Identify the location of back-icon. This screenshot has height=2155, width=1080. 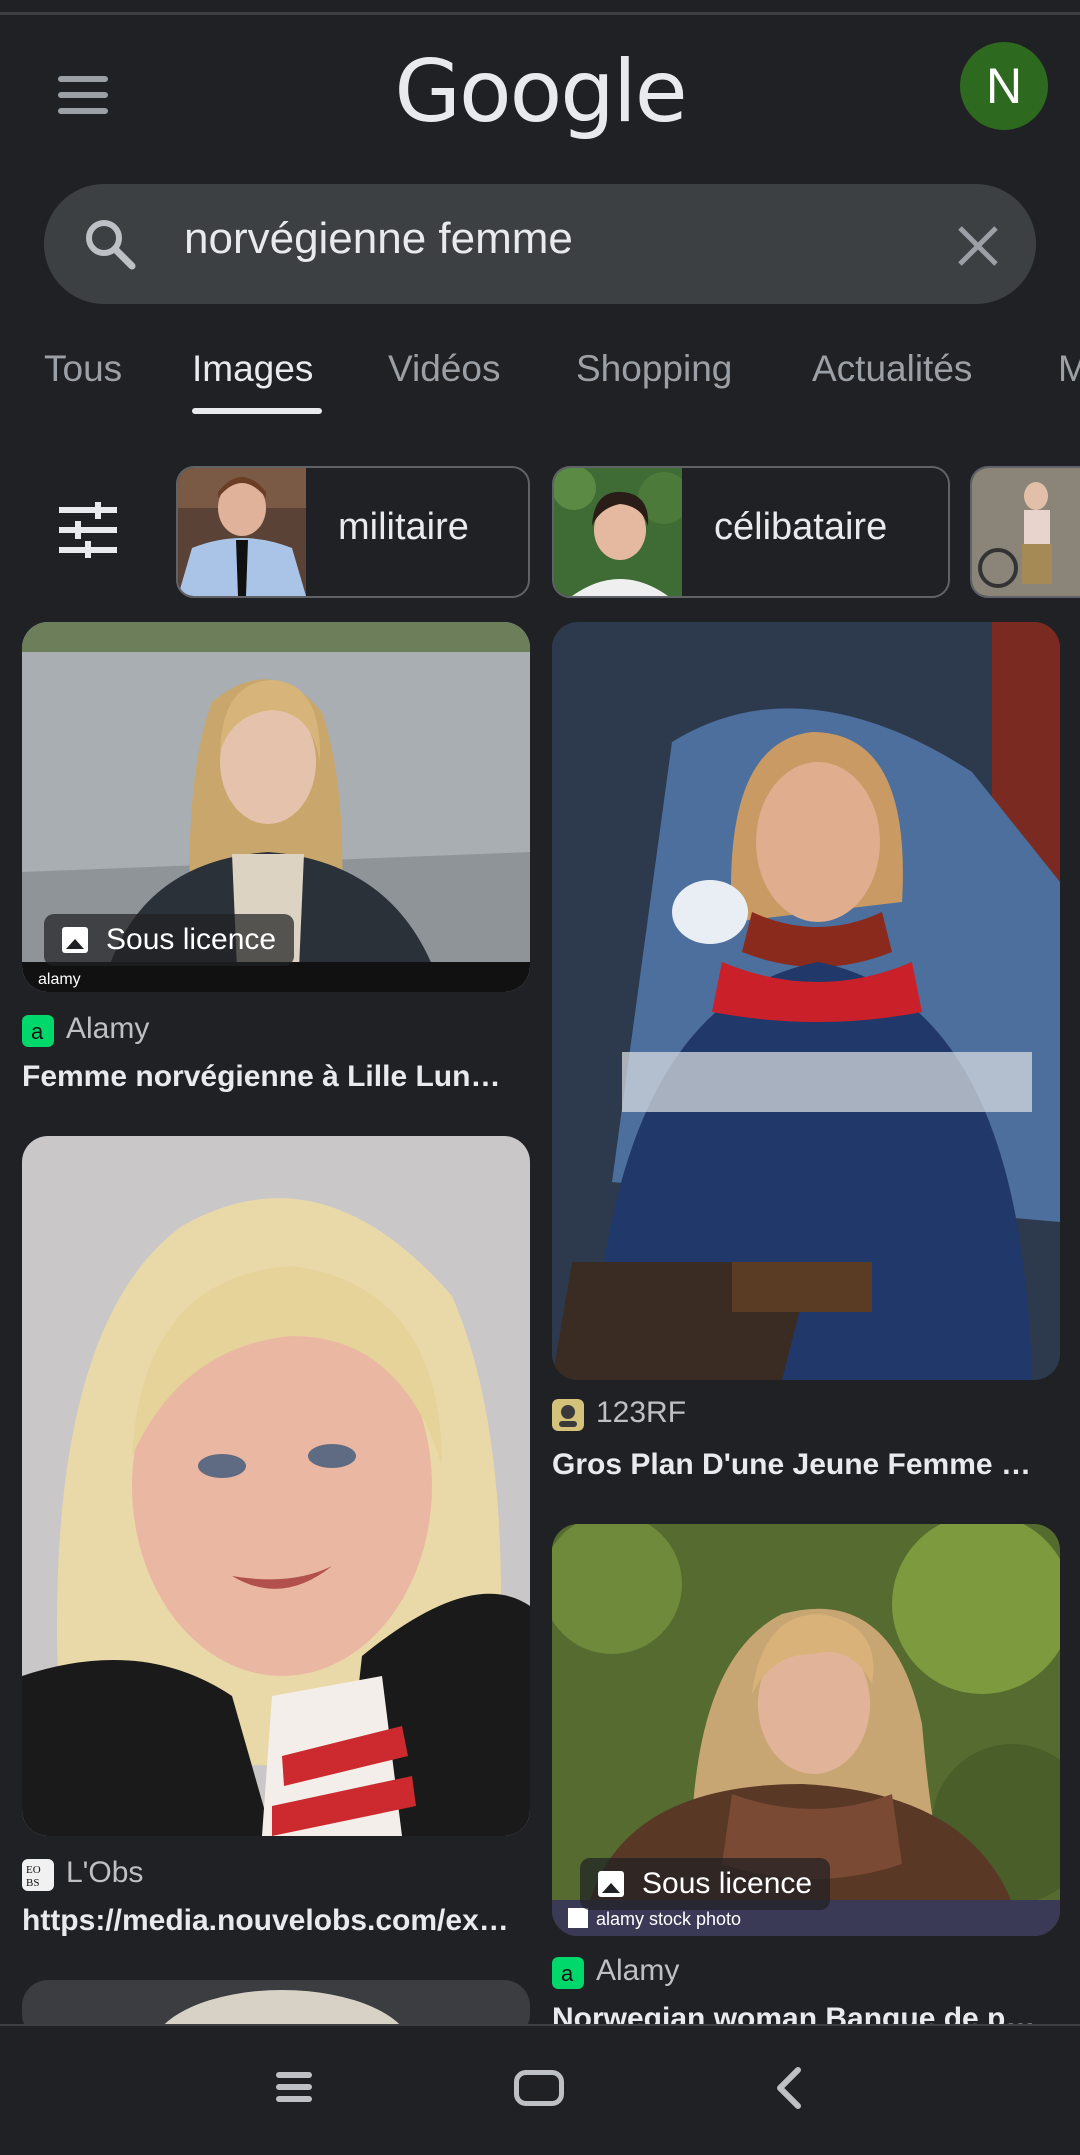
(790, 2088).